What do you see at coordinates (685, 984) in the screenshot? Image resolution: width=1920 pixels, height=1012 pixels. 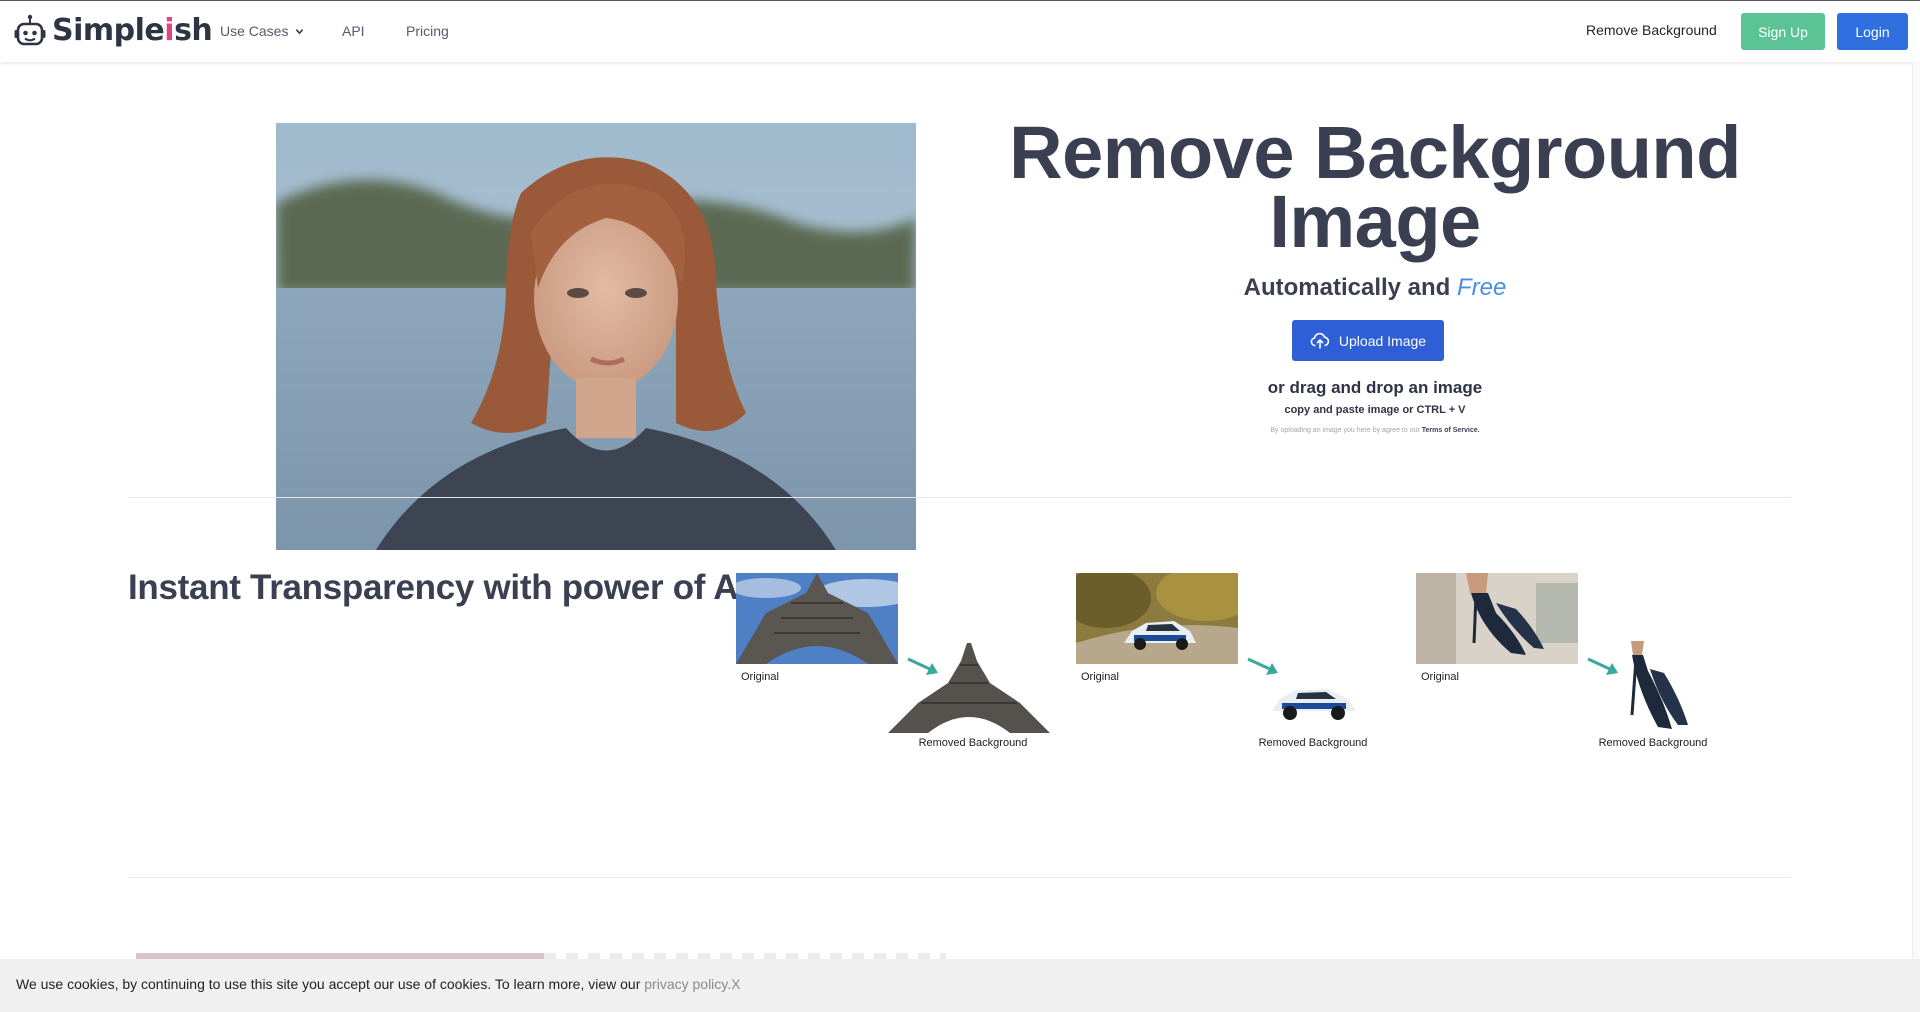 I see `privacy-policy-link: privacy policy` at bounding box center [685, 984].